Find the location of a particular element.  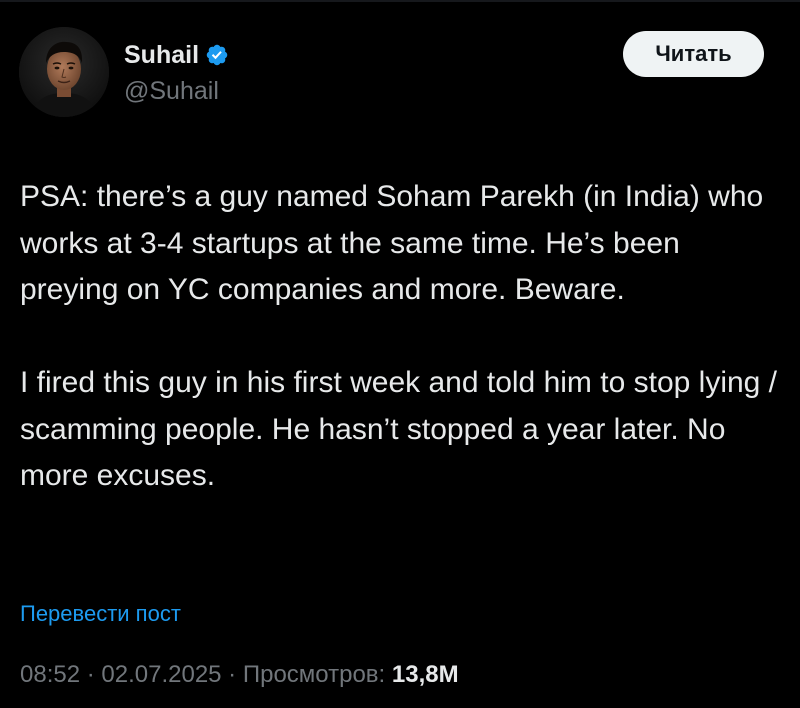

read-button: Читать is located at coordinates (693, 54).